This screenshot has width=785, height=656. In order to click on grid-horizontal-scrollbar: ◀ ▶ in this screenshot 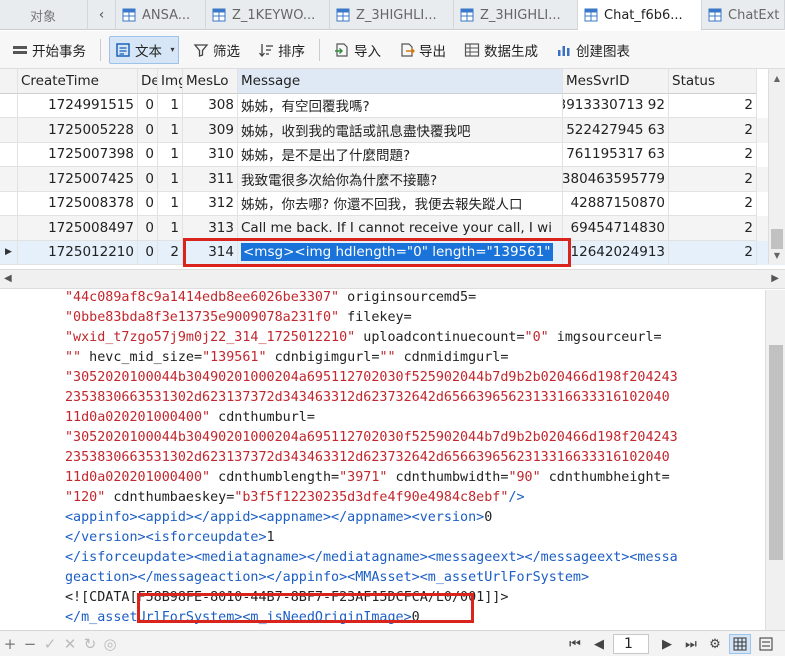, I will do `click(392, 279)`.